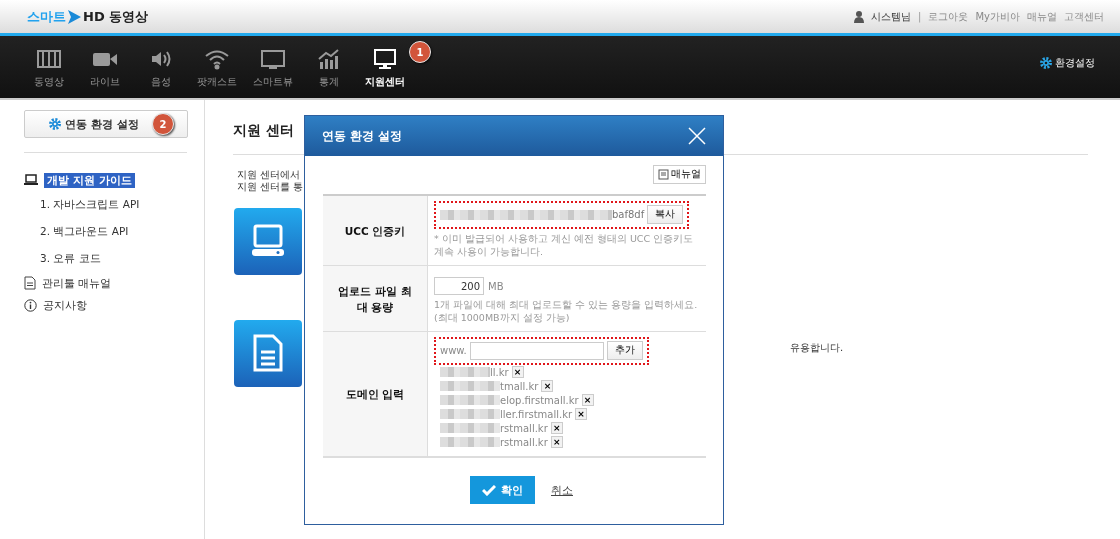  What do you see at coordinates (116, 16) in the screenshot?
I see `logo-text: HD 동영상` at bounding box center [116, 16].